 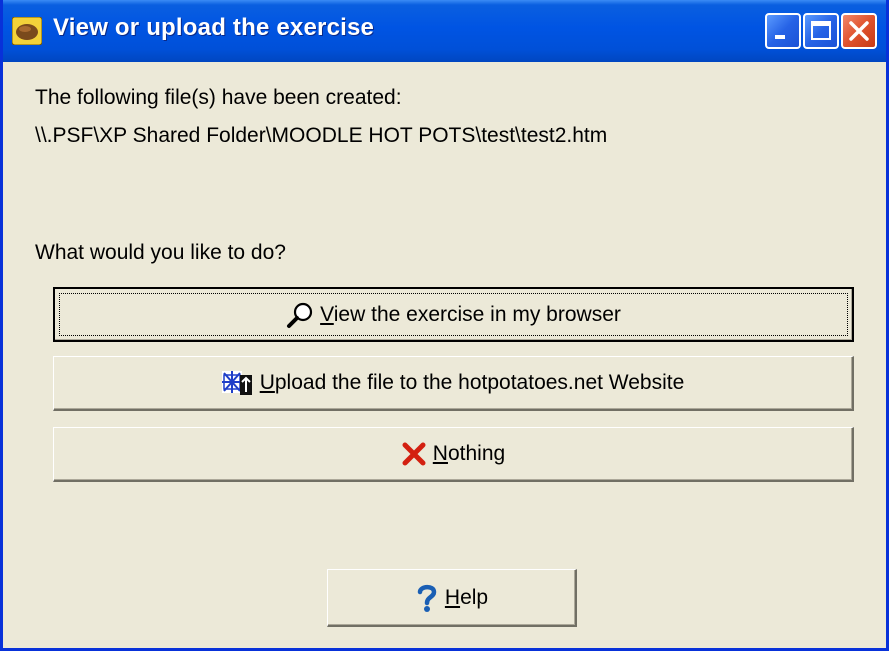 What do you see at coordinates (466, 597) in the screenshot?
I see `help-label: Help` at bounding box center [466, 597].